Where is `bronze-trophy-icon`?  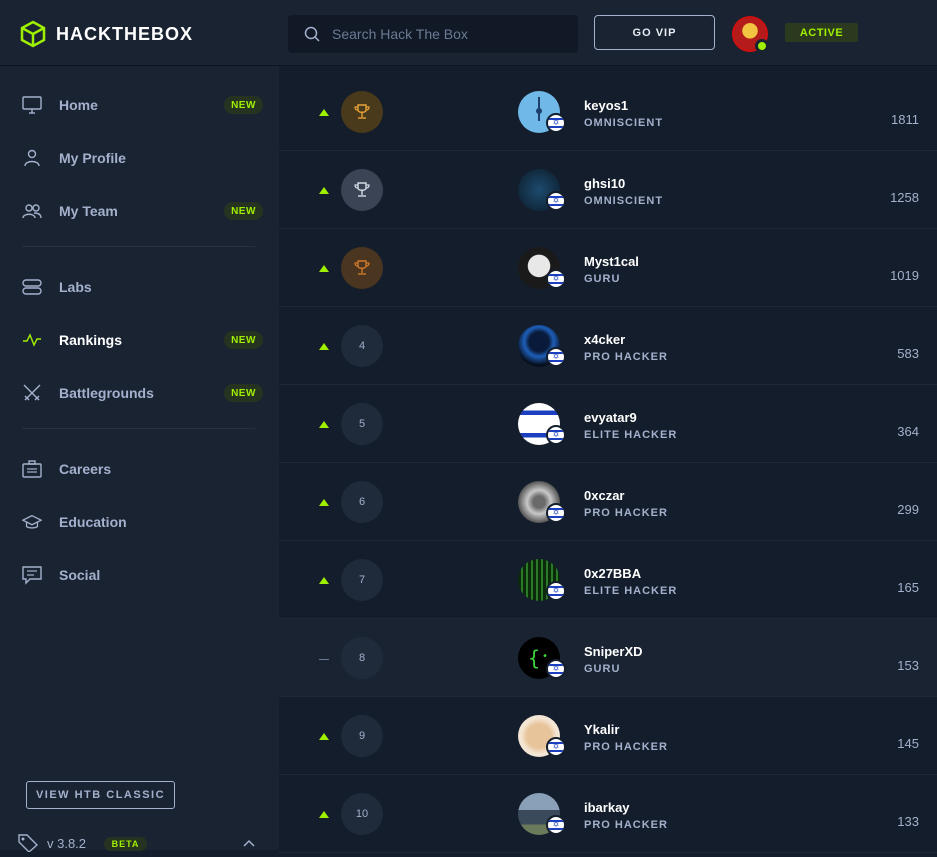
bronze-trophy-icon is located at coordinates (362, 268).